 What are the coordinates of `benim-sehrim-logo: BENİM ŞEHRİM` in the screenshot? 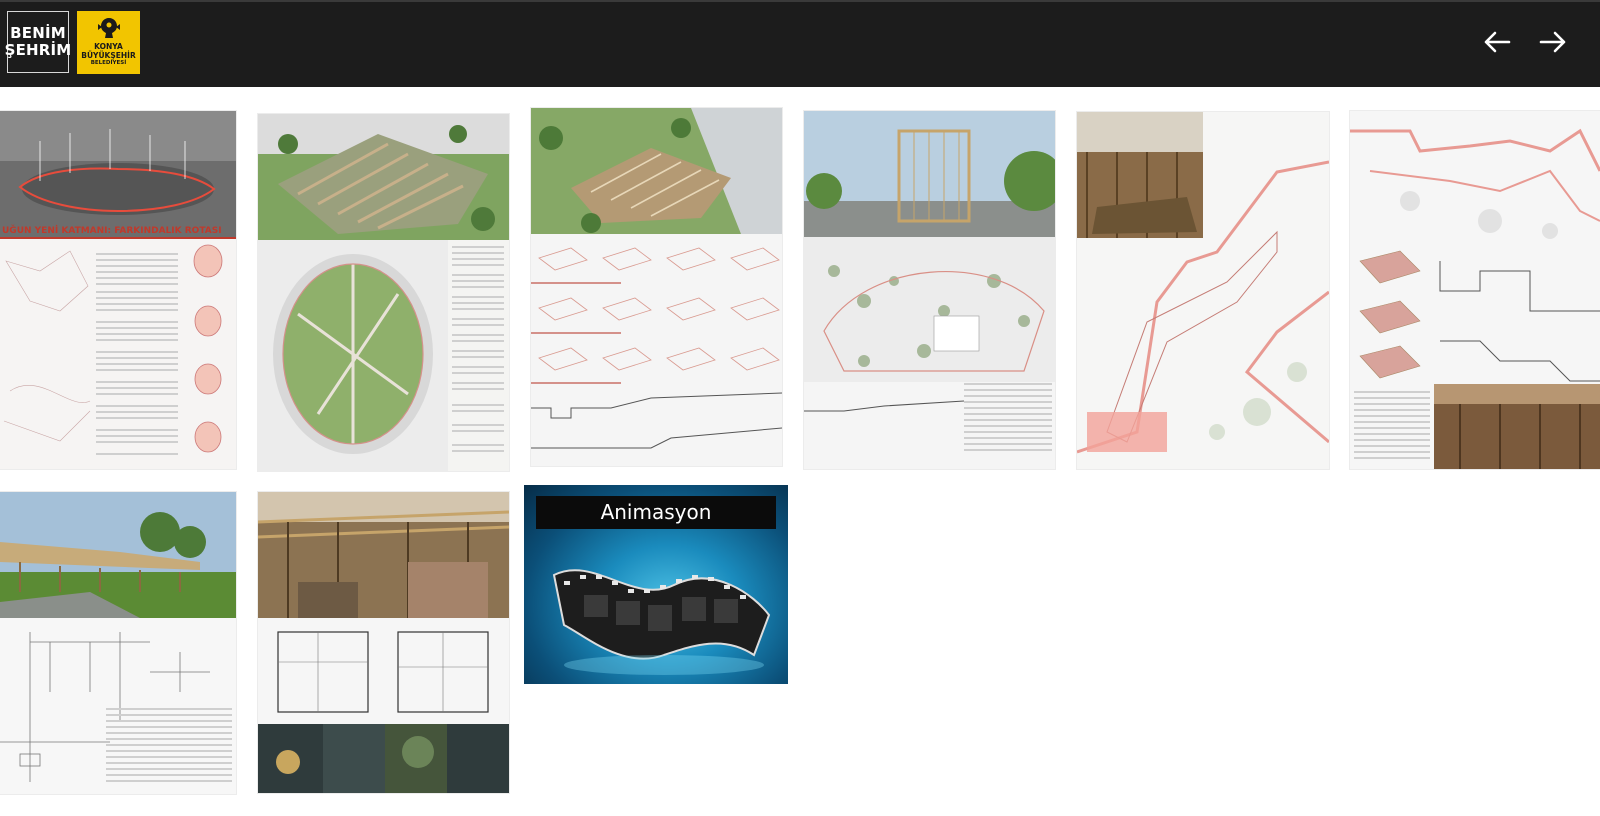 It's located at (38, 42).